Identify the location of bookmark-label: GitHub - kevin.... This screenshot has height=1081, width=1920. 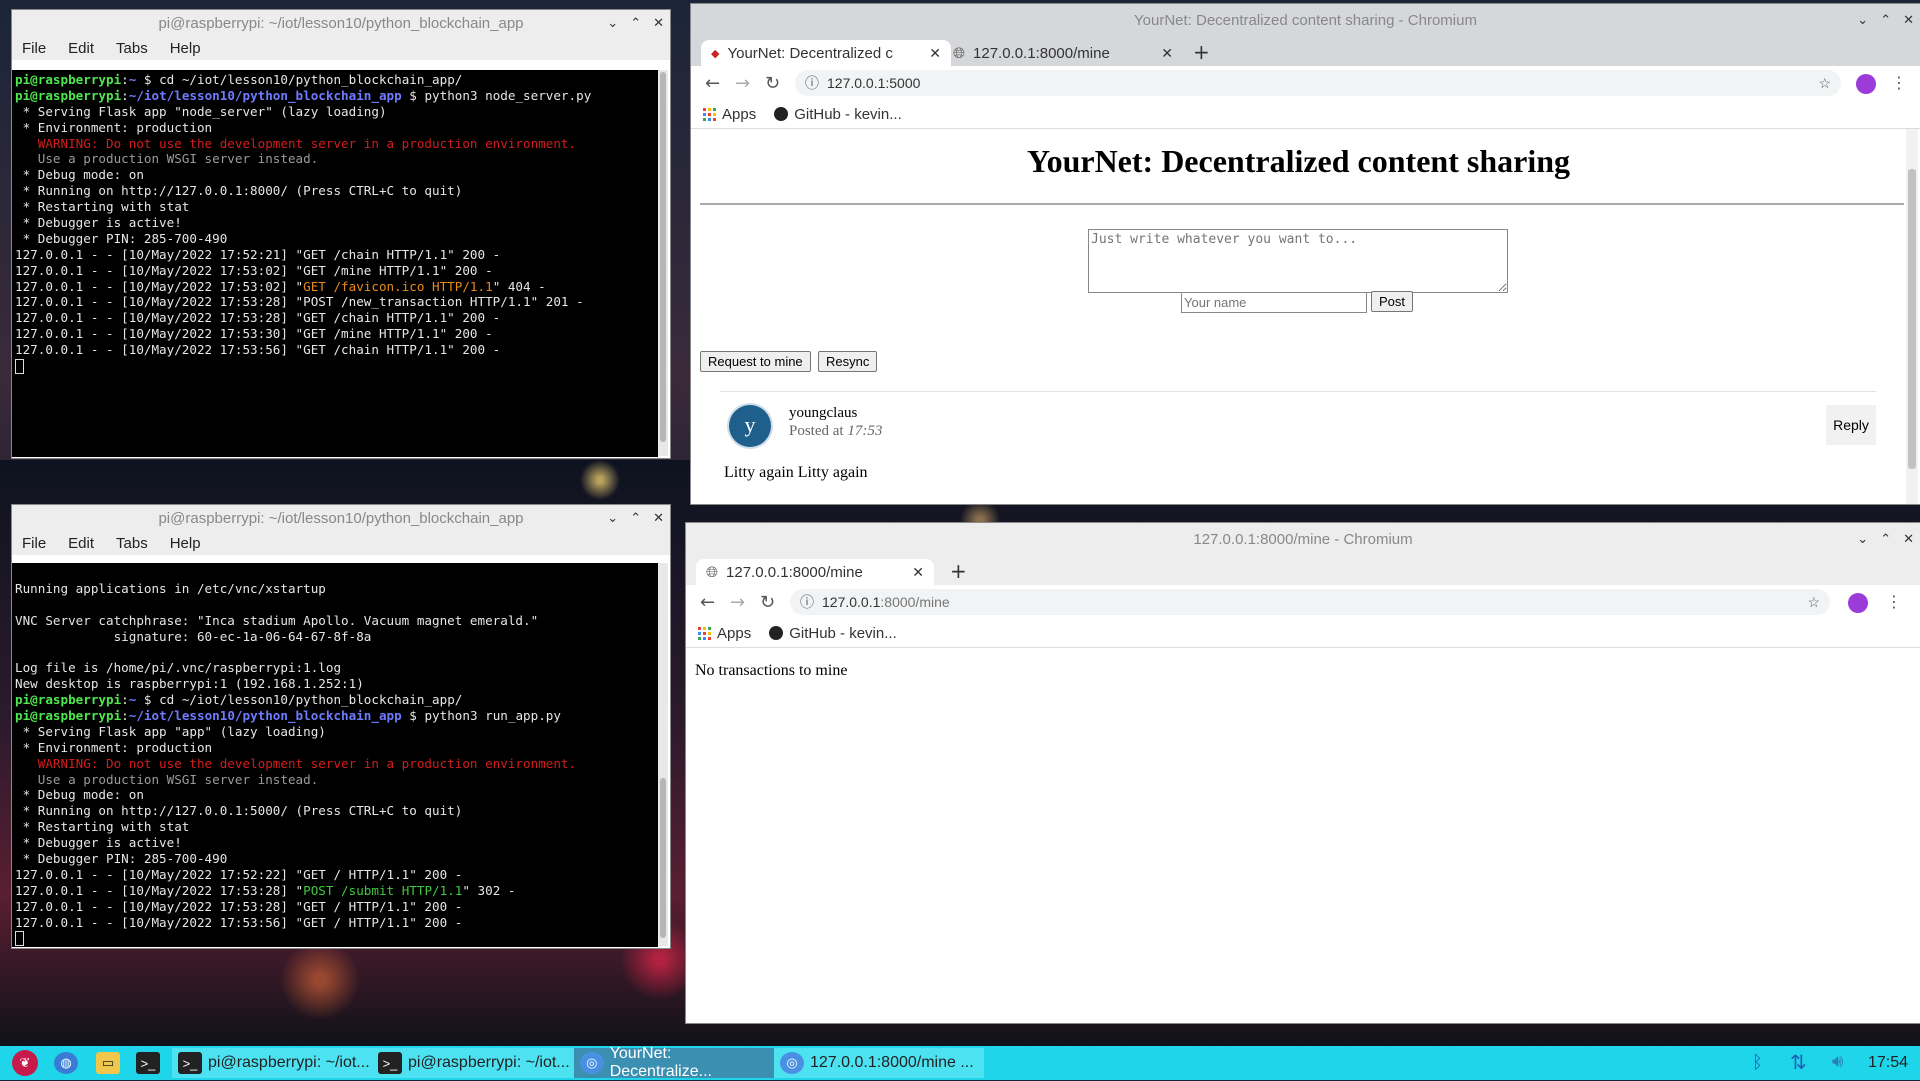
(843, 633).